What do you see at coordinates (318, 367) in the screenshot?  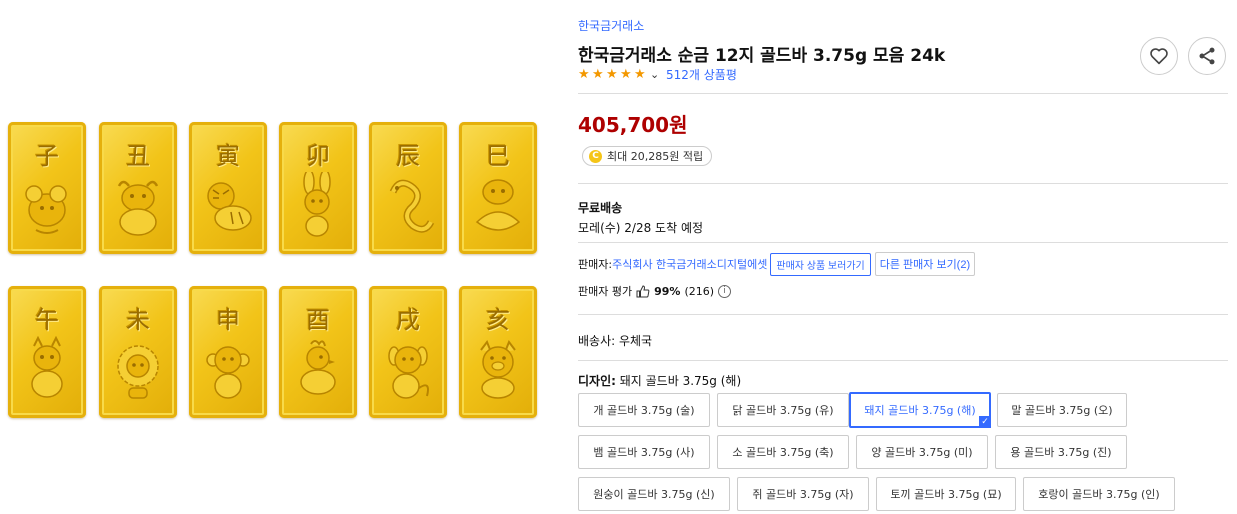 I see `rooster-figure` at bounding box center [318, 367].